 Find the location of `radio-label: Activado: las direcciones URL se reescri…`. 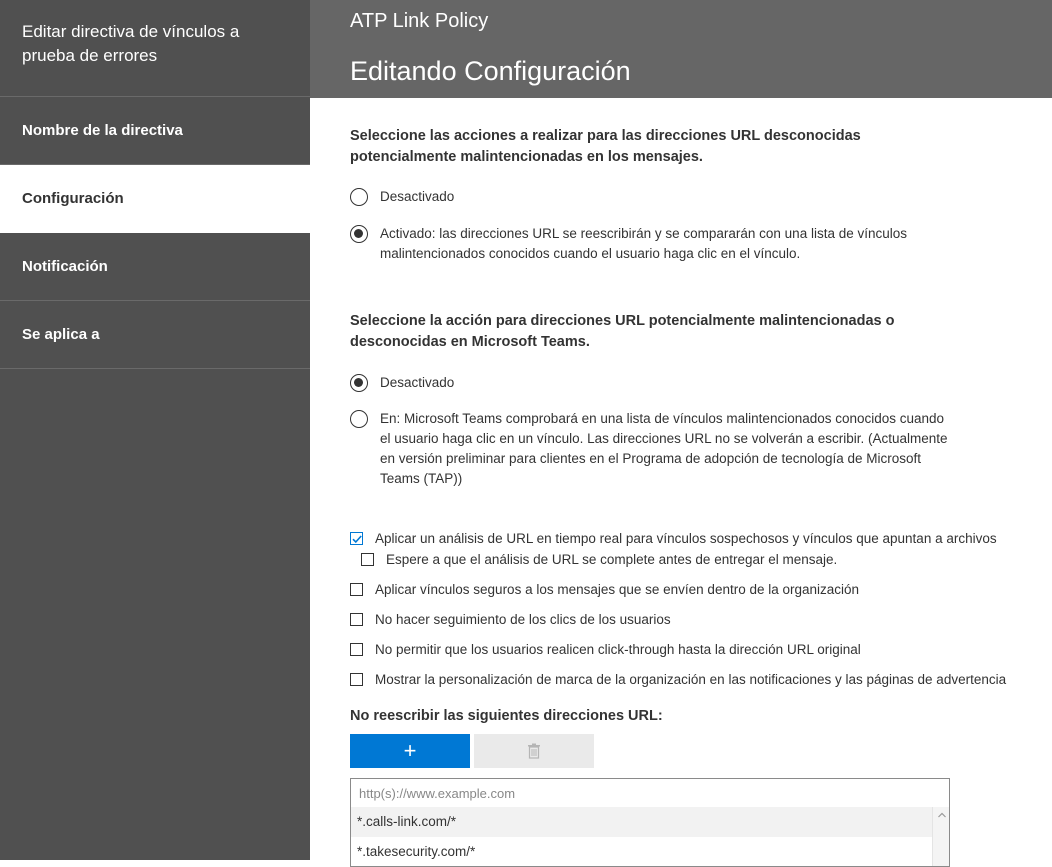

radio-label: Activado: las direcciones URL se reescri… is located at coordinates (644, 243).